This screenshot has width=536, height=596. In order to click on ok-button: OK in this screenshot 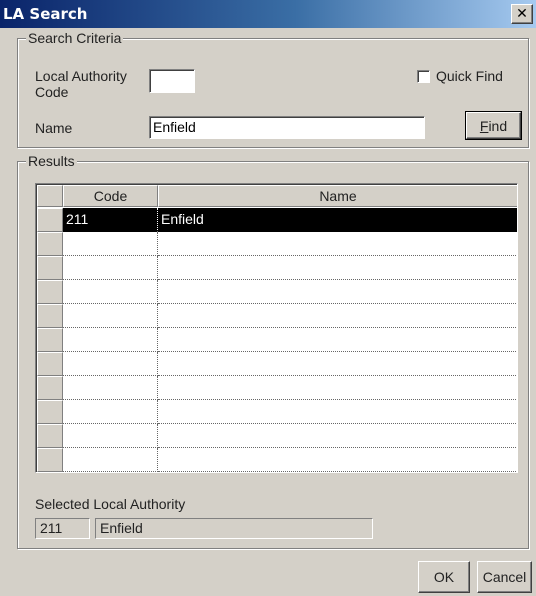, I will do `click(444, 577)`.